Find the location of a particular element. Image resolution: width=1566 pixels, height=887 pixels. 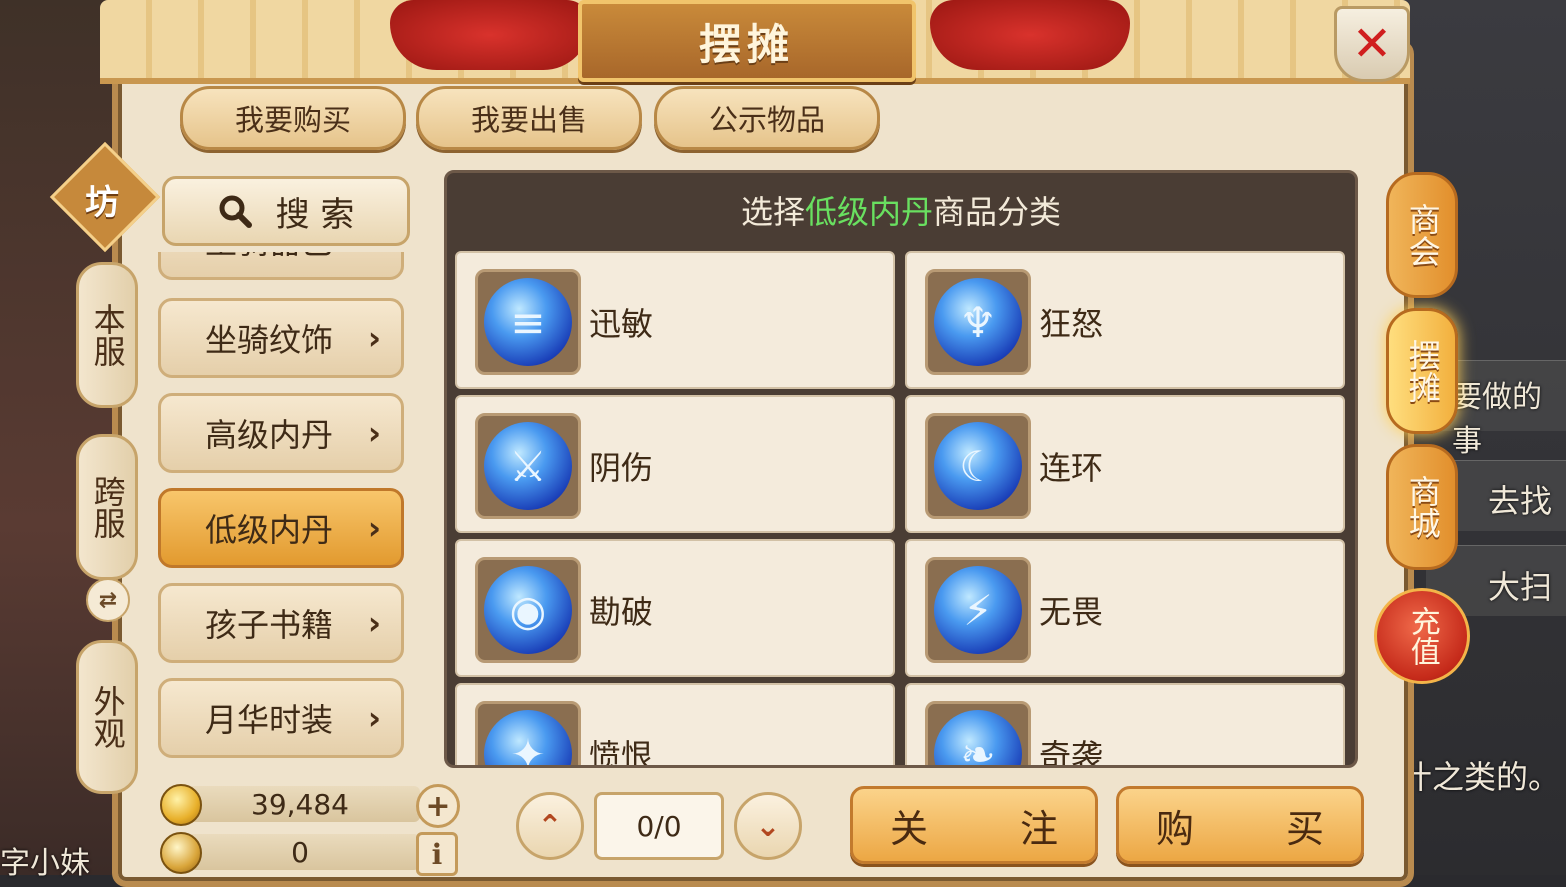

swift-orb-icon: ≡ is located at coordinates (528, 322).